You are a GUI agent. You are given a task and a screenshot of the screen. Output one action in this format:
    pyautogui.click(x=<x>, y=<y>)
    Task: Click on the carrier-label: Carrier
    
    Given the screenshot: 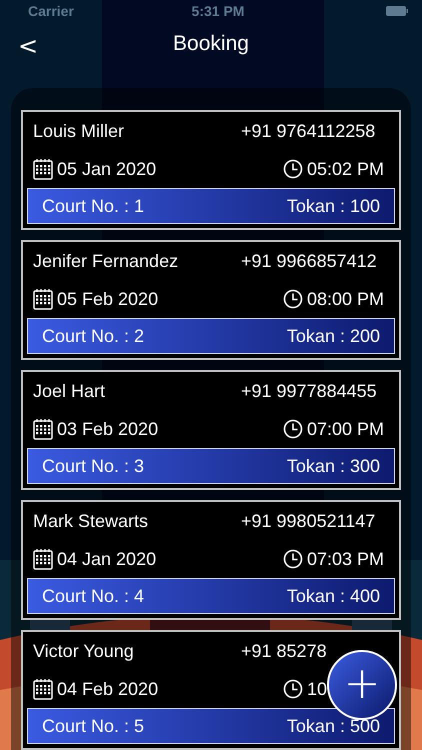 What is the action you would take?
    pyautogui.click(x=51, y=11)
    